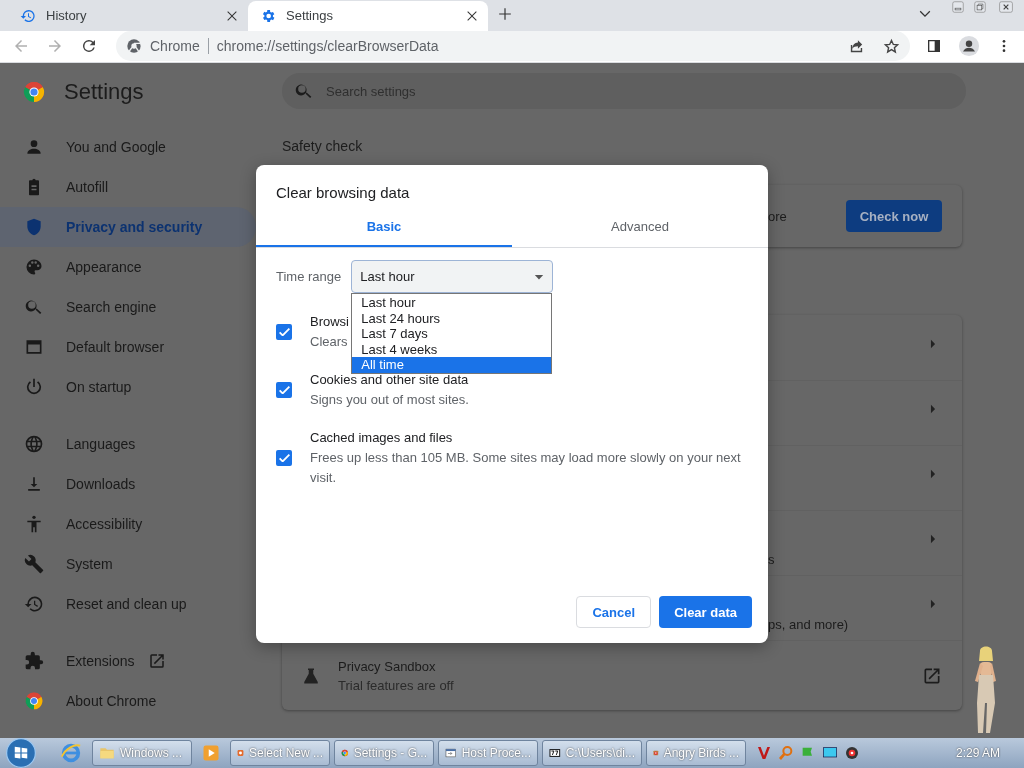 The image size is (1024, 768). What do you see at coordinates (128, 444) in the screenshot?
I see `sidebar-item: Languages` at bounding box center [128, 444].